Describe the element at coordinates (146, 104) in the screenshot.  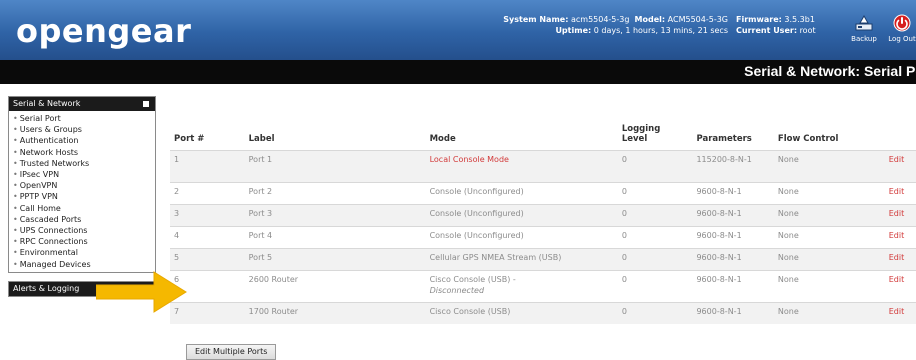
I see `collapse-icon` at that location.